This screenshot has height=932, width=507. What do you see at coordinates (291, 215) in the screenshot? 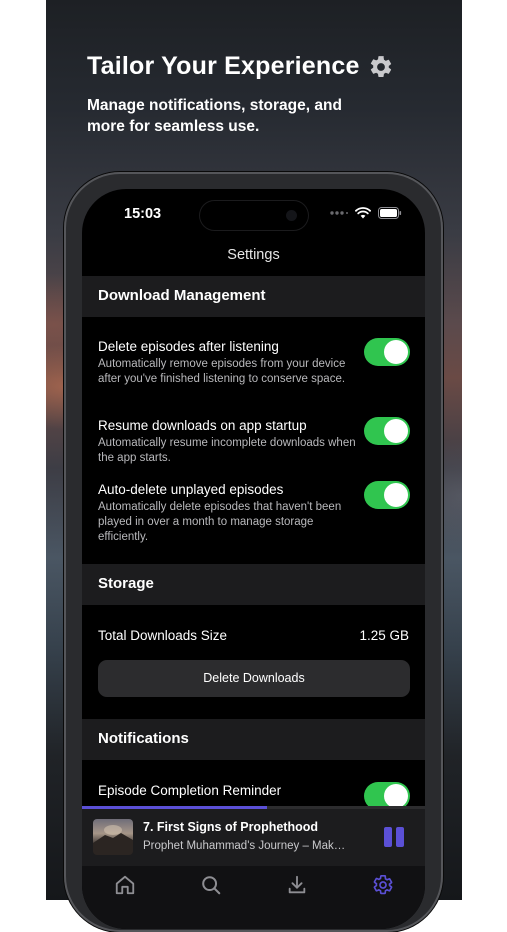
I see `camera-dot` at bounding box center [291, 215].